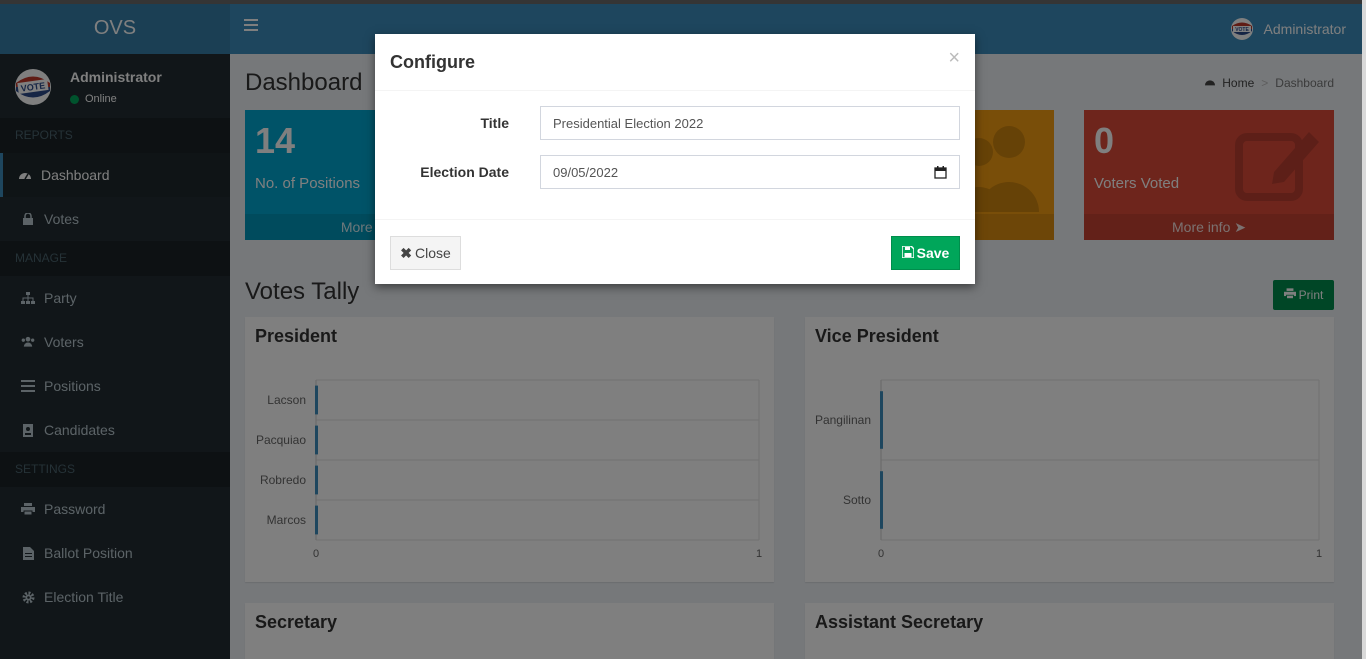 The image size is (1366, 659). I want to click on date-form-row: Election Date 09/05/2022, so click(675, 172).